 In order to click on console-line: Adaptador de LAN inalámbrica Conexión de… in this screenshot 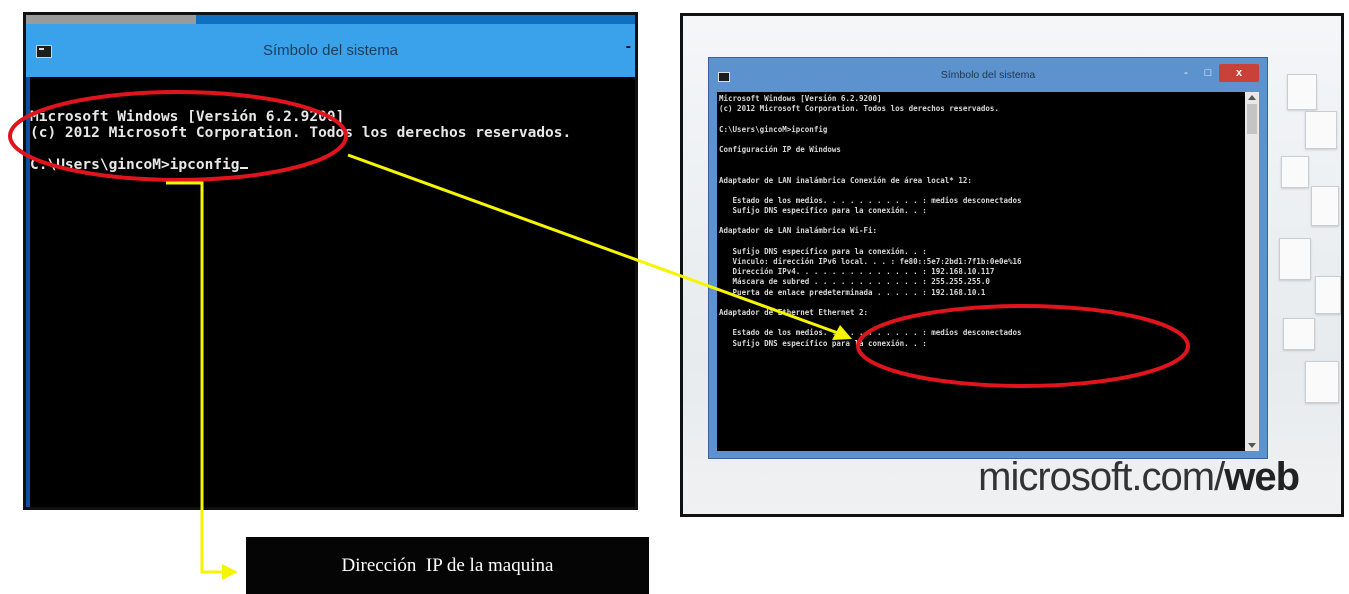, I will do `click(845, 180)`.